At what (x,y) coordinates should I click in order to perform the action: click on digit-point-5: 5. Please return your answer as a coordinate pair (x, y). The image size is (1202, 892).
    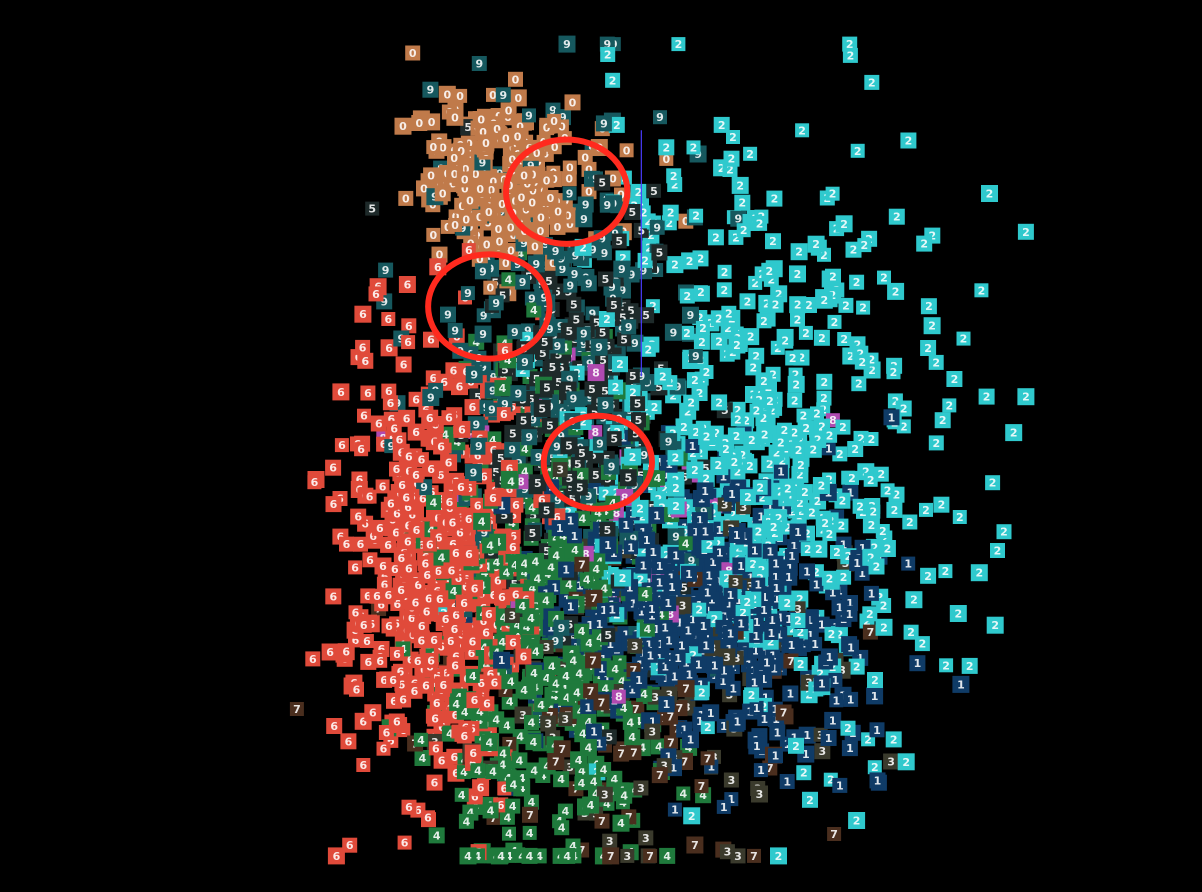
    Looking at the image, I should click on (574, 304).